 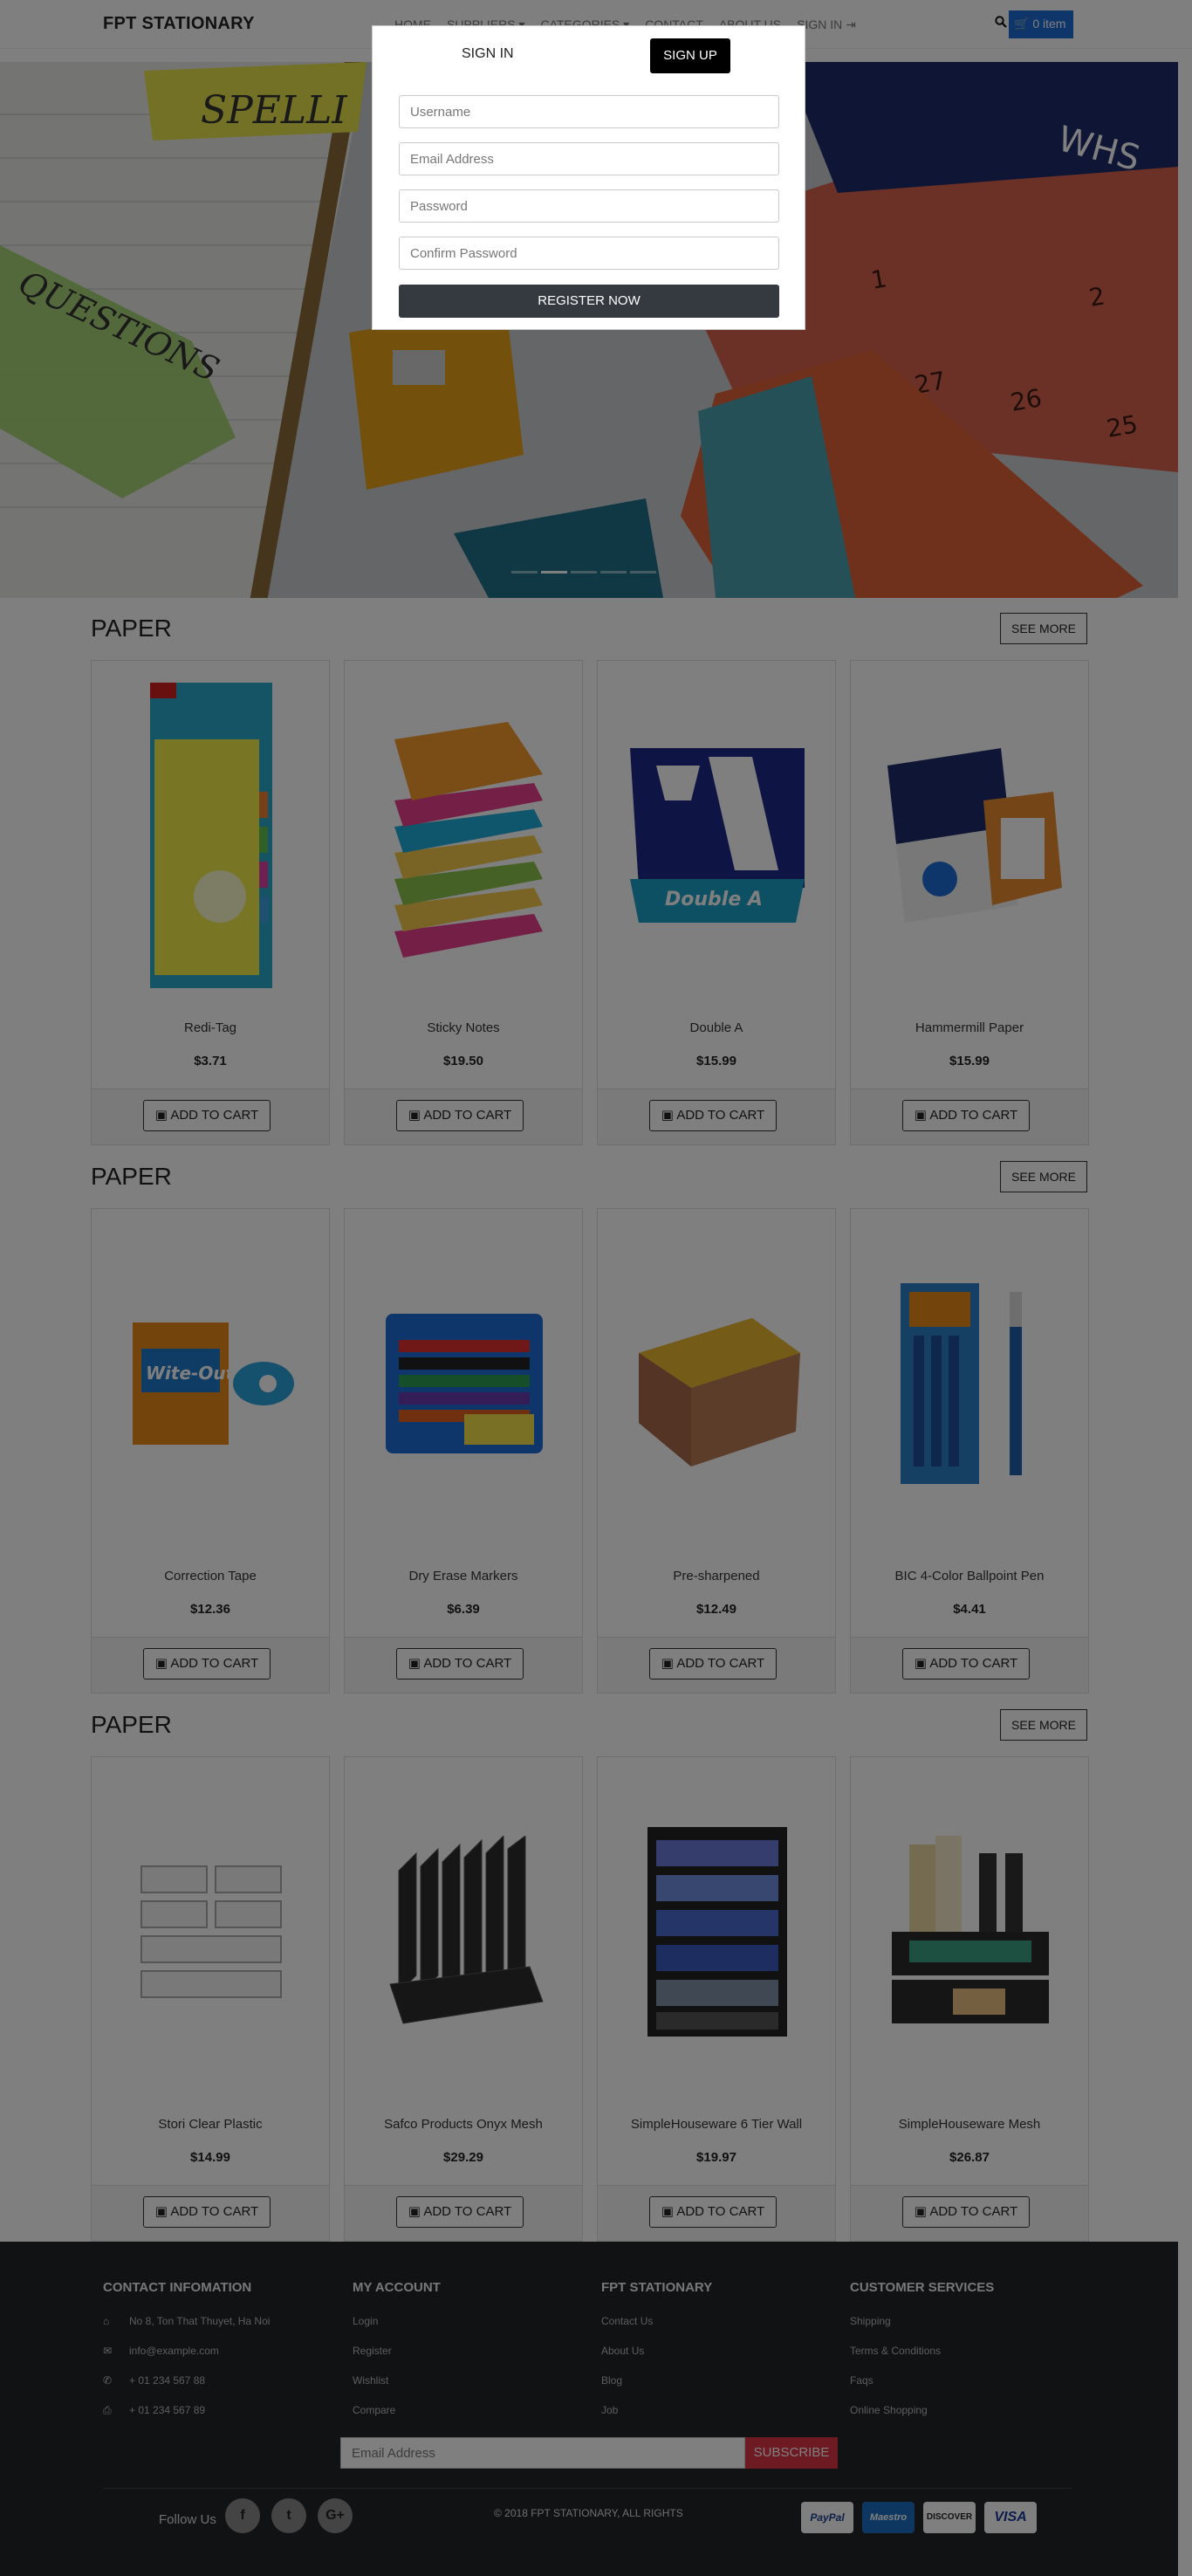 I want to click on username-field: Username, so click(x=589, y=112).